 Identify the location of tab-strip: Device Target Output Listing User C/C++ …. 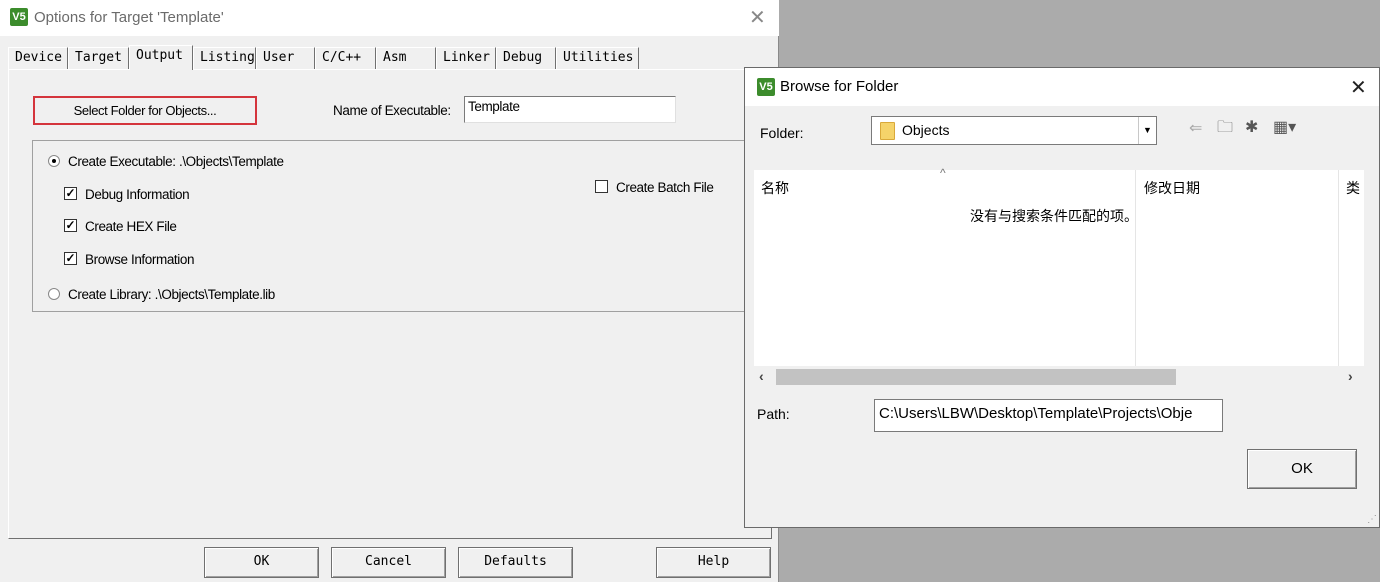
(393, 57).